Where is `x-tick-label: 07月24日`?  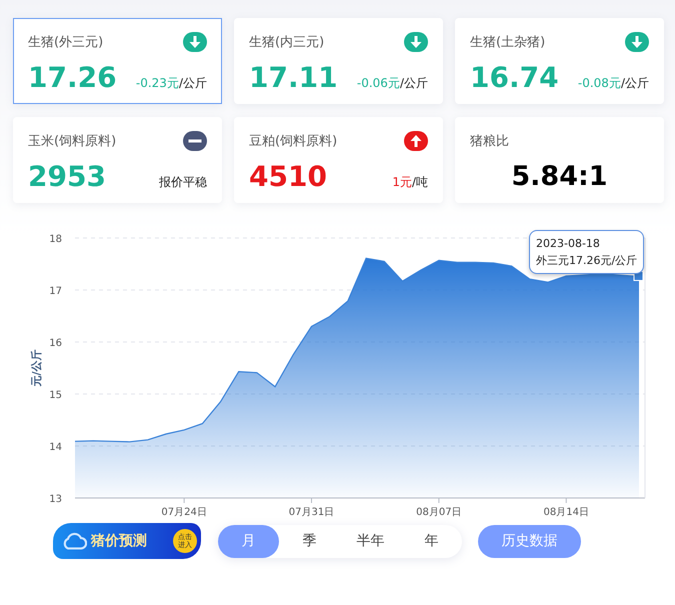 x-tick-label: 07月24日 is located at coordinates (184, 512).